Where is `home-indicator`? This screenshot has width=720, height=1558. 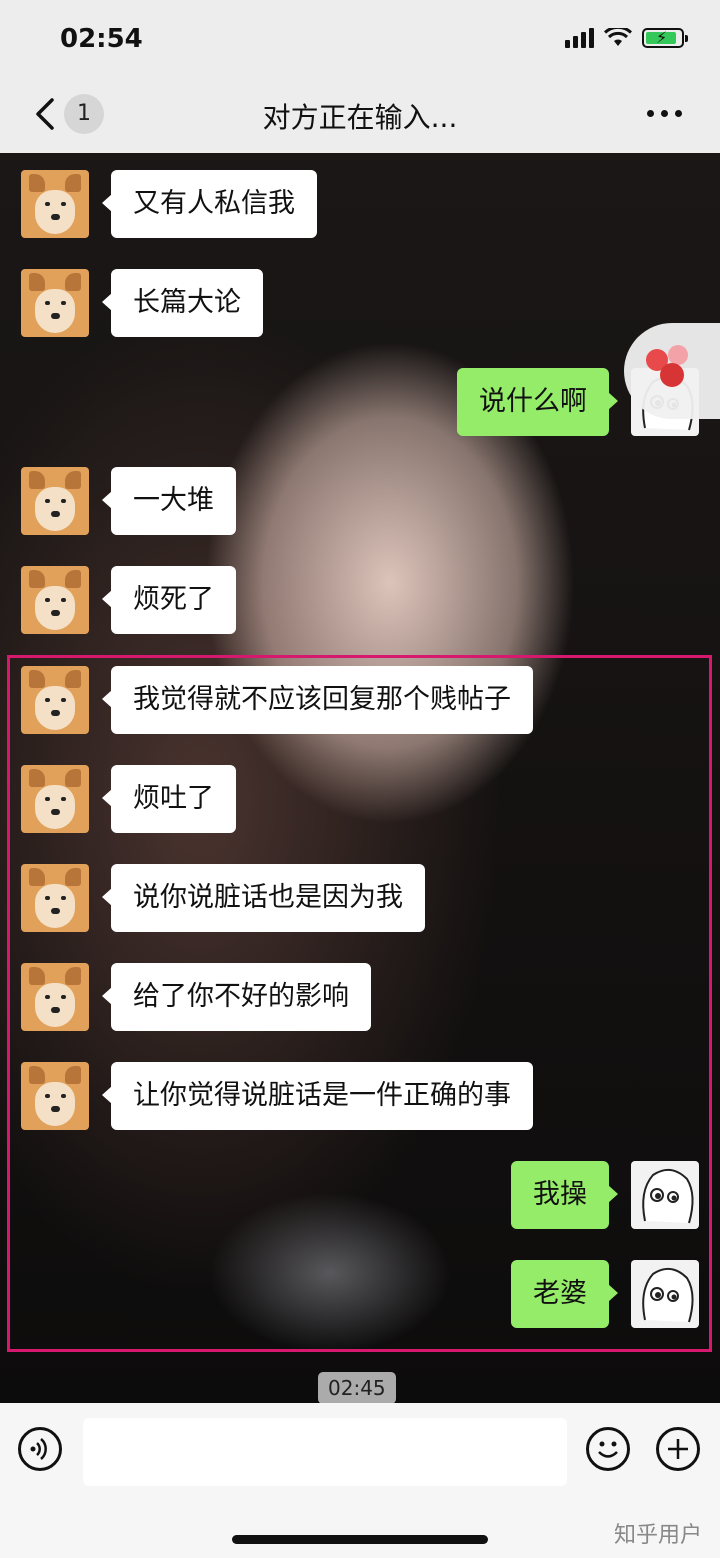 home-indicator is located at coordinates (360, 1539).